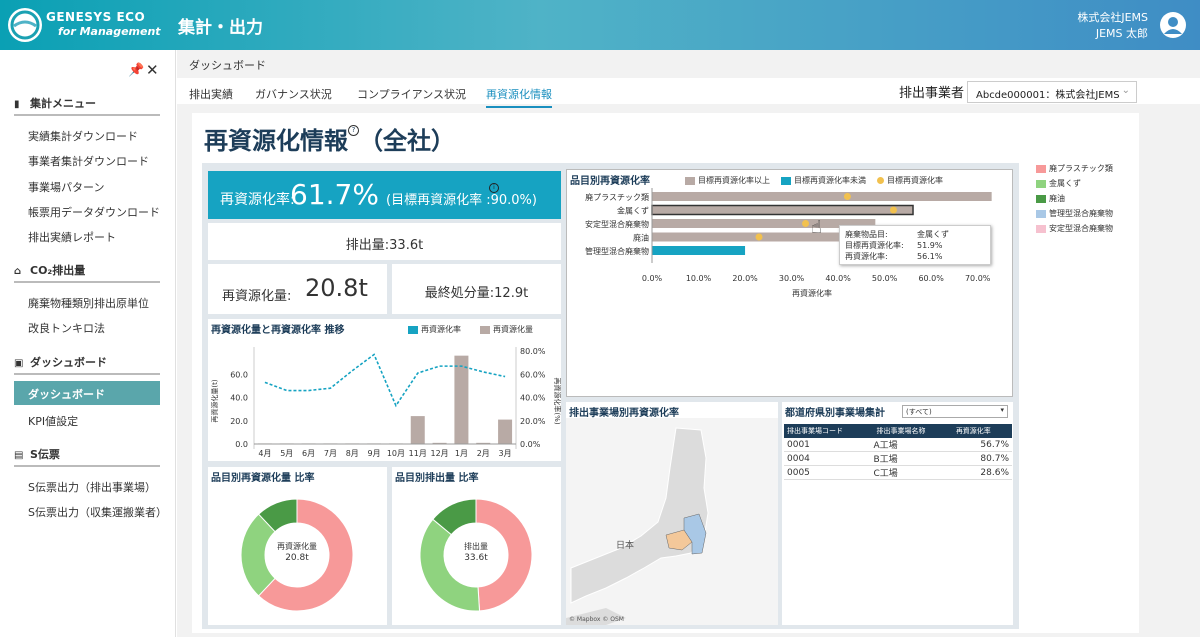 This screenshot has height=637, width=1200. Describe the element at coordinates (633, 211) in the screenshot. I see `item-ylabel: 金属くず` at that location.